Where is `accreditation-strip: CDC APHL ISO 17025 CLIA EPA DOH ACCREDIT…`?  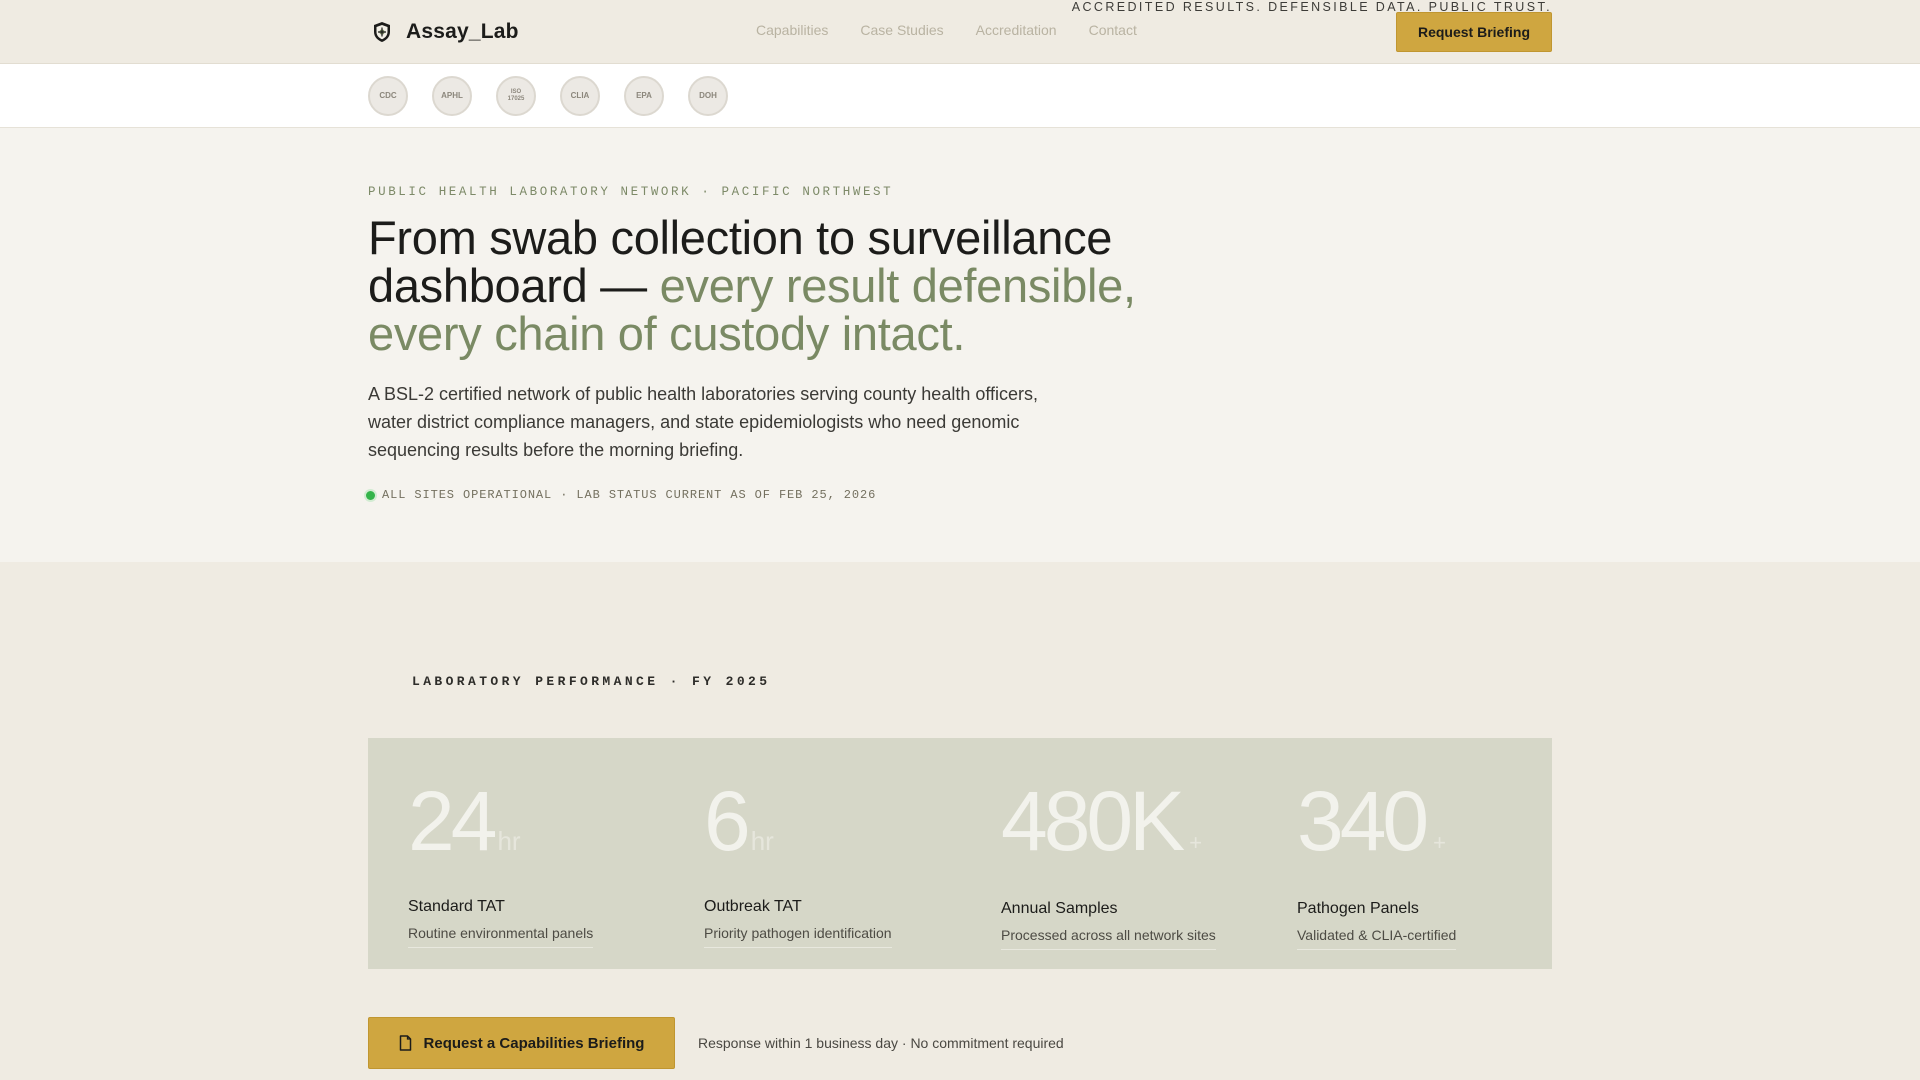
accreditation-strip: CDC APHL ISO 17025 CLIA EPA DOH ACCREDIT… is located at coordinates (960, 64).